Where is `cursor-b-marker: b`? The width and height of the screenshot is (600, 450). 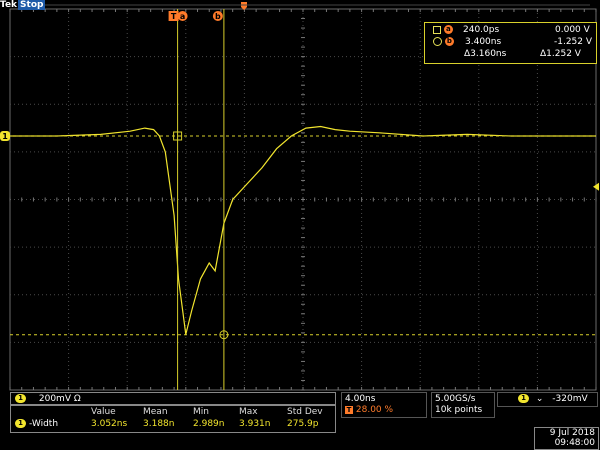 cursor-b-marker: b is located at coordinates (218, 16).